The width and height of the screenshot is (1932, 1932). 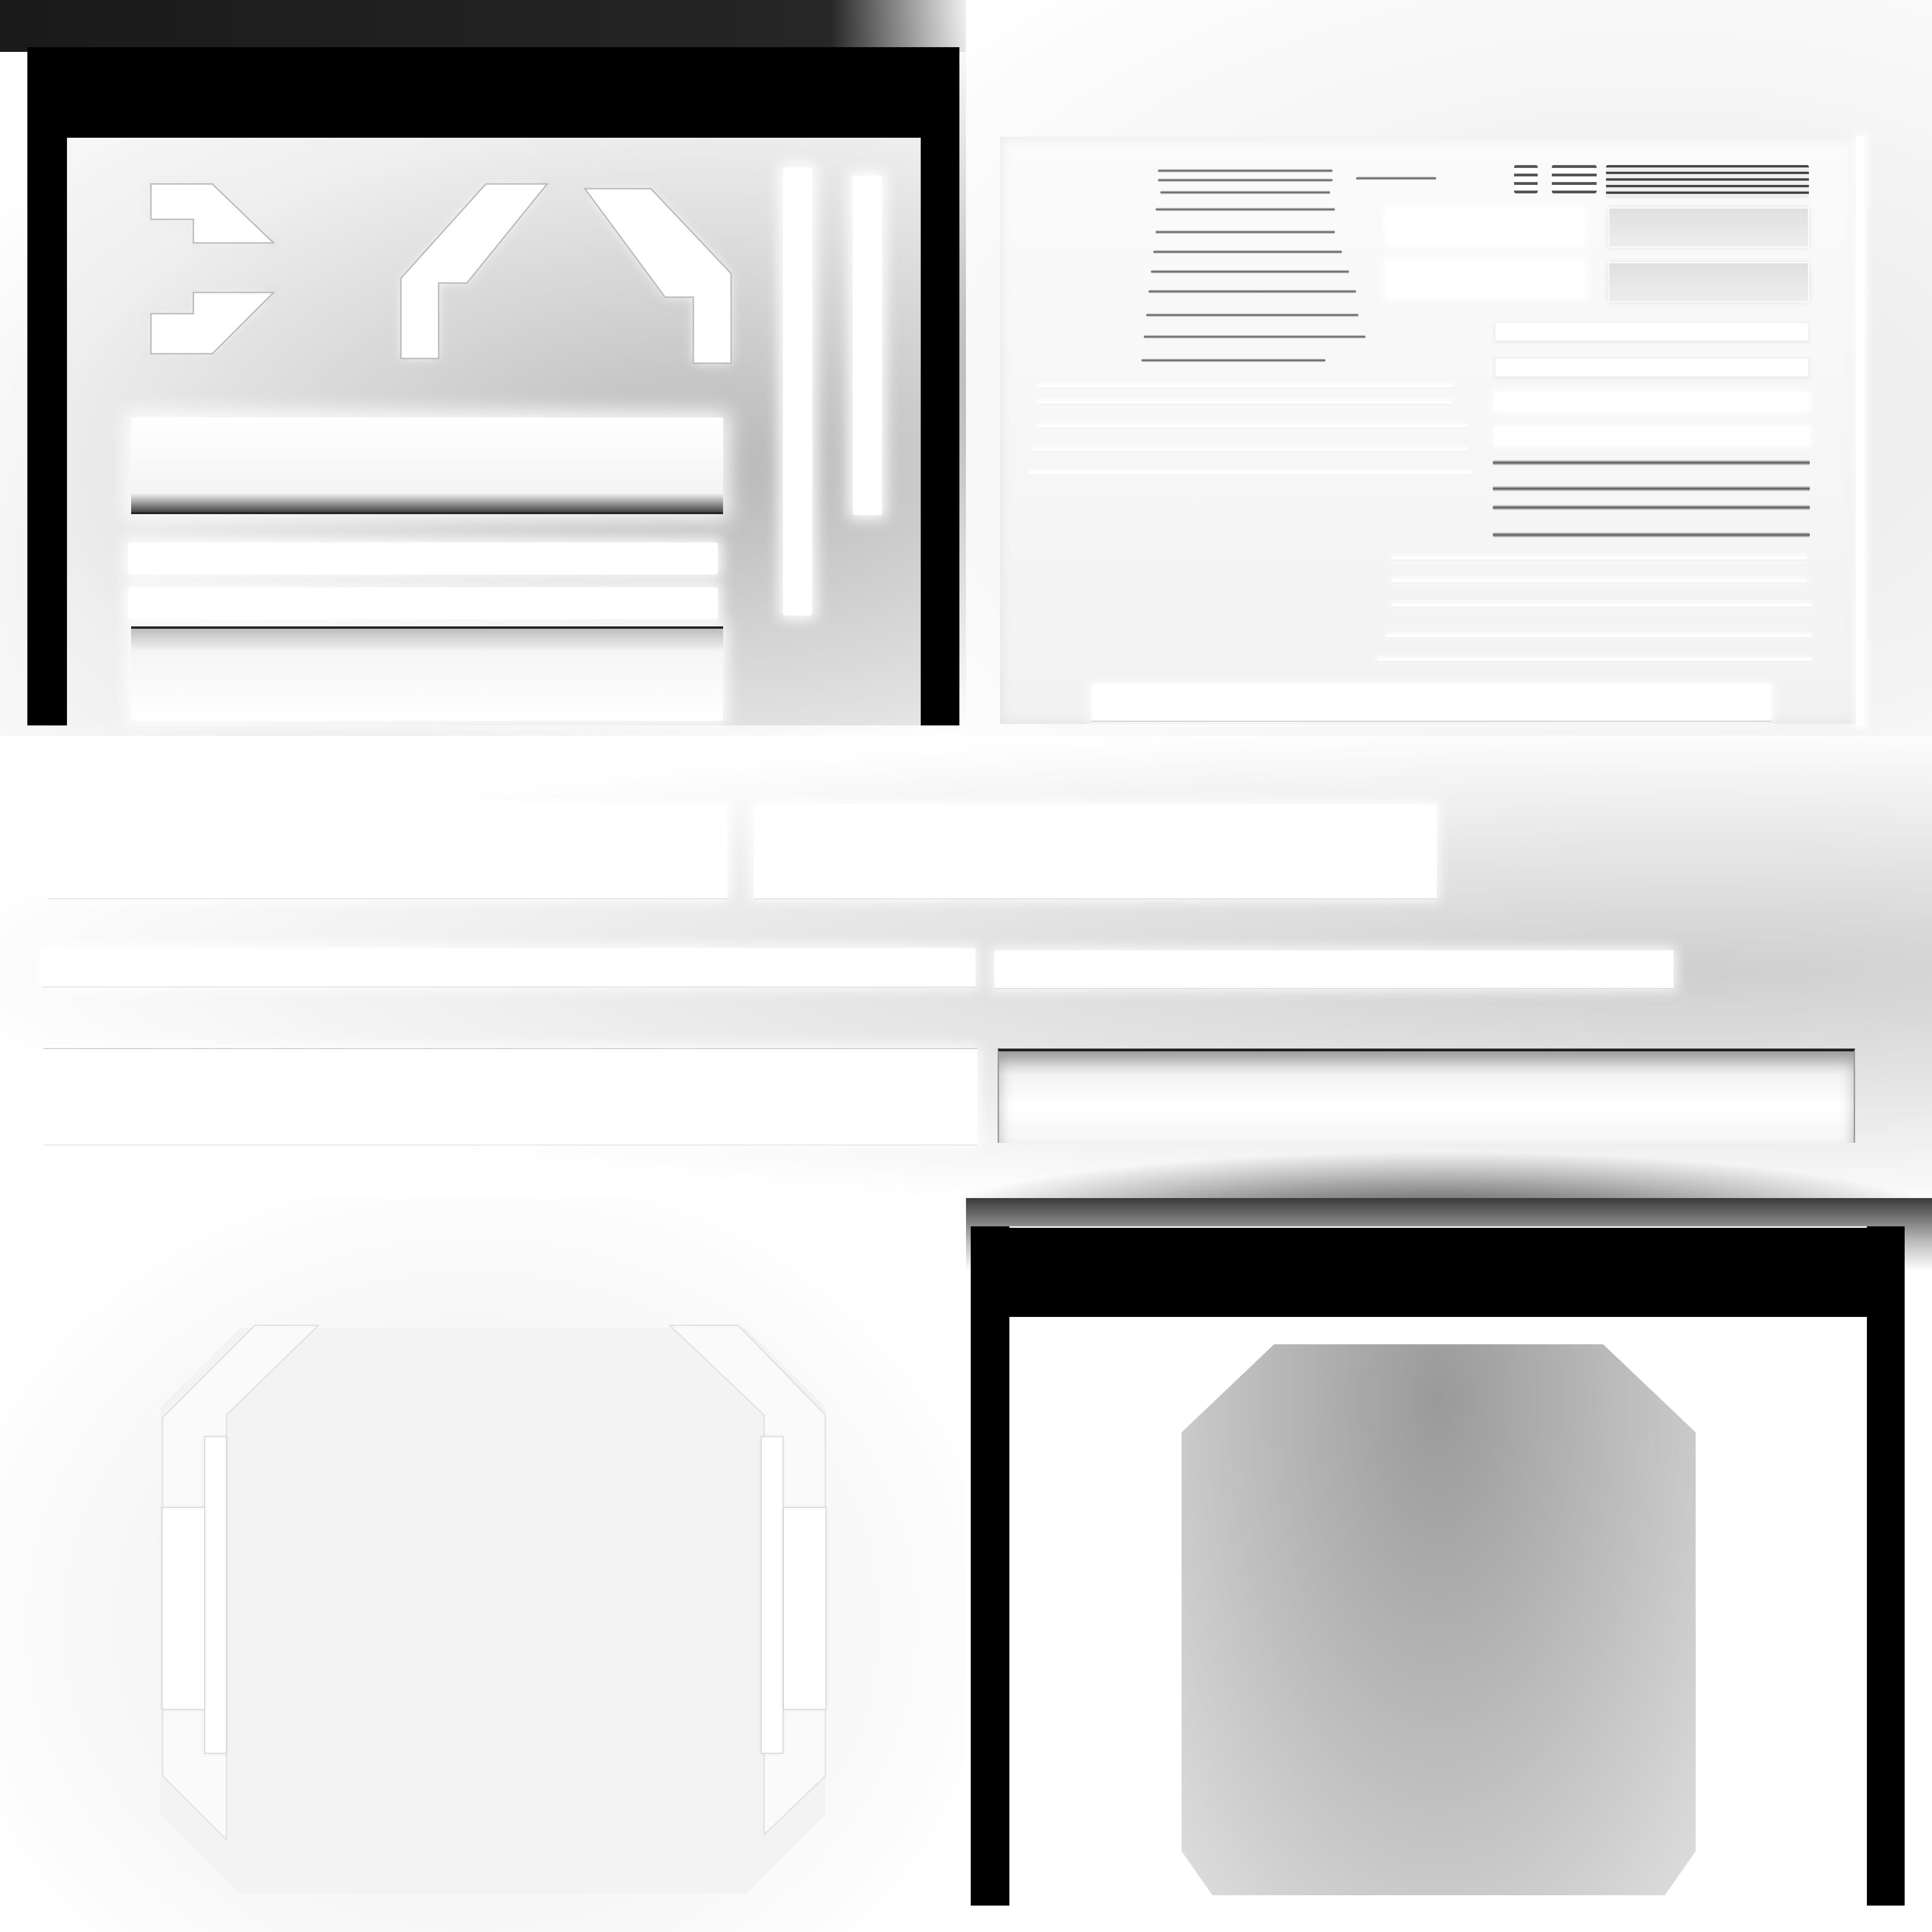 What do you see at coordinates (1427, 1096) in the screenshot?
I see `recessed-slot` at bounding box center [1427, 1096].